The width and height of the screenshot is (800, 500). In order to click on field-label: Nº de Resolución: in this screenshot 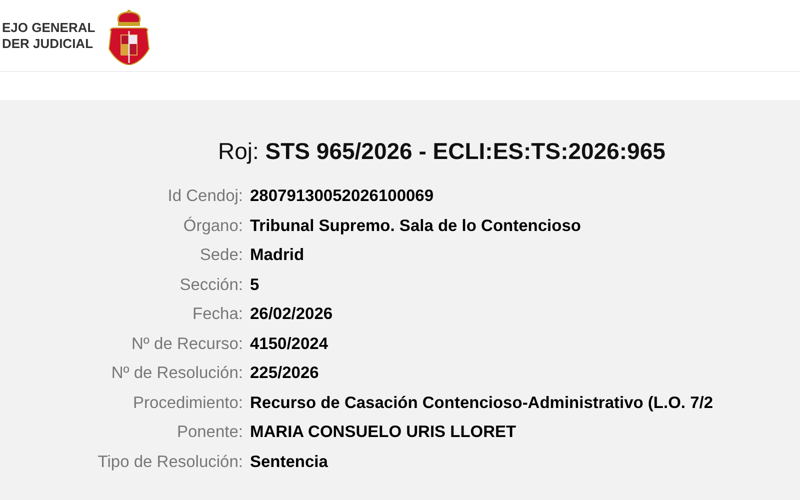, I will do `click(176, 373)`.